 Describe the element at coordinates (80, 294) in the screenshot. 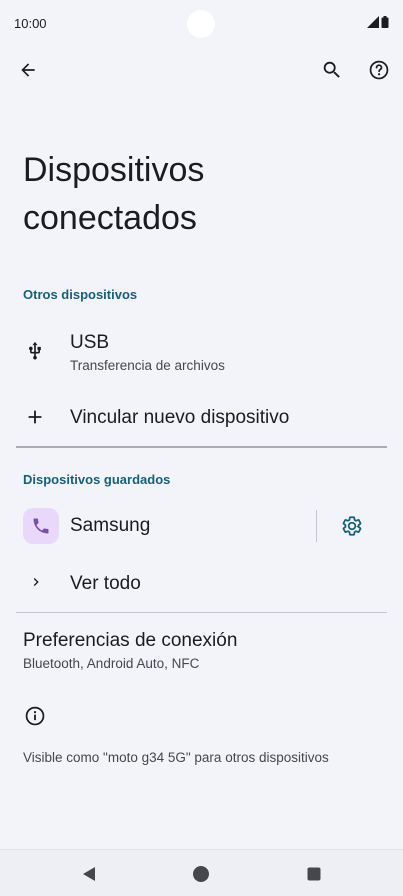

I see `section-header-other-devices: Otros dispositivos` at that location.